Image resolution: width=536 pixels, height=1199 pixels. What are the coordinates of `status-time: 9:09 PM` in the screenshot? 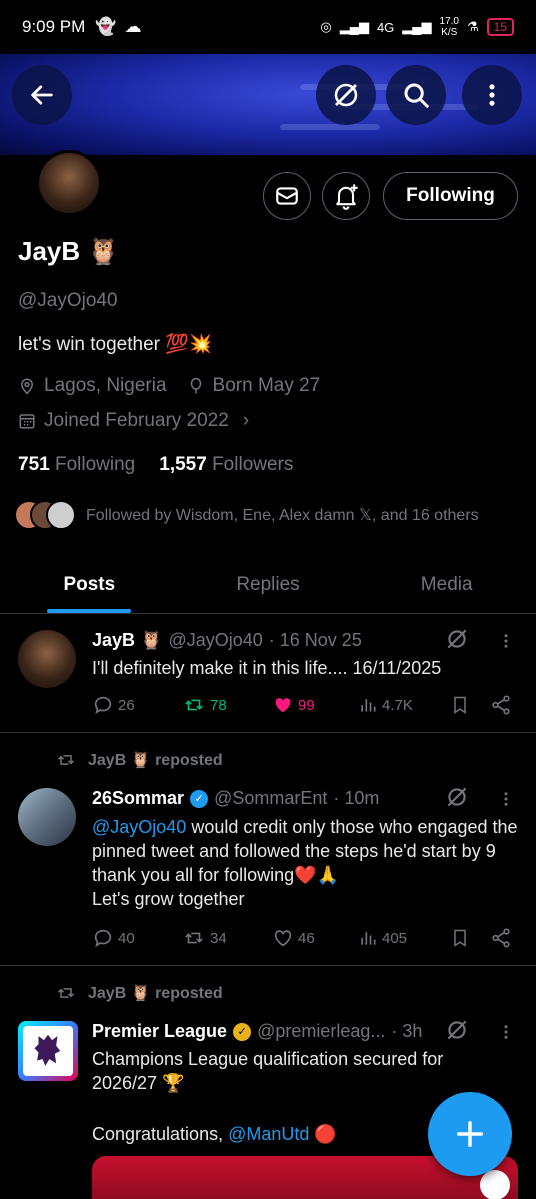 It's located at (54, 26).